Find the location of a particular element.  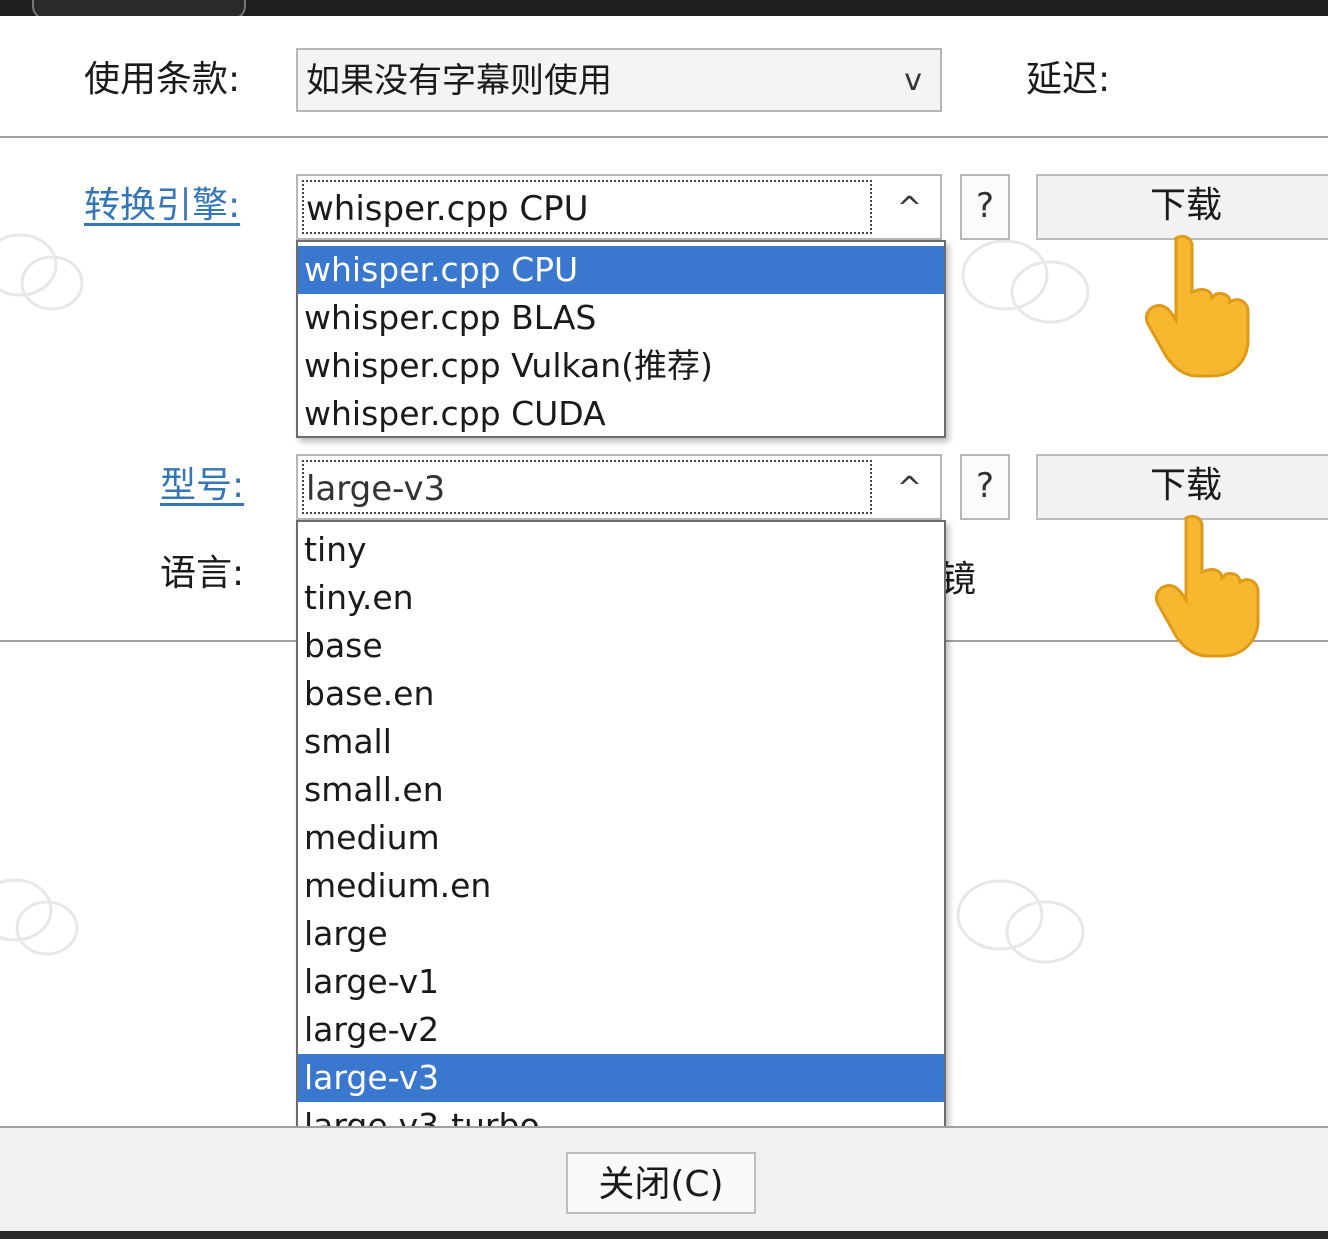

model-option: base.en is located at coordinates (621, 694).